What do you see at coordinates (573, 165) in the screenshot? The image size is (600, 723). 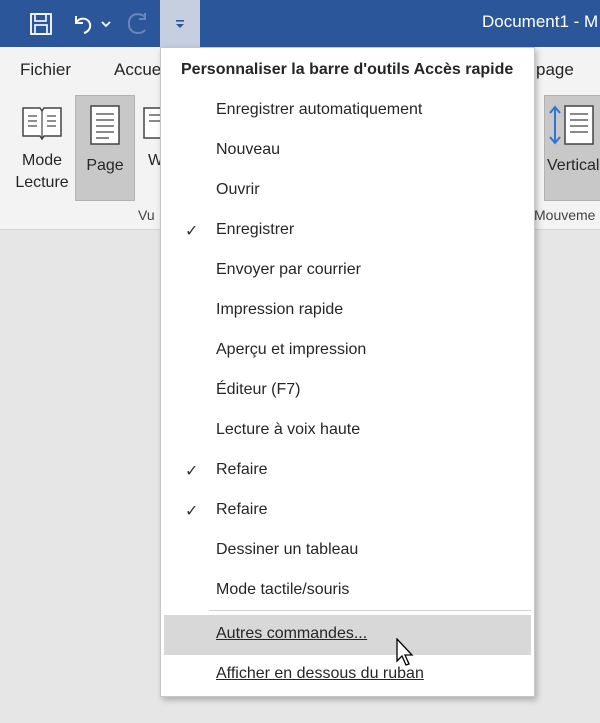 I see `vertical-label: Vertical` at bounding box center [573, 165].